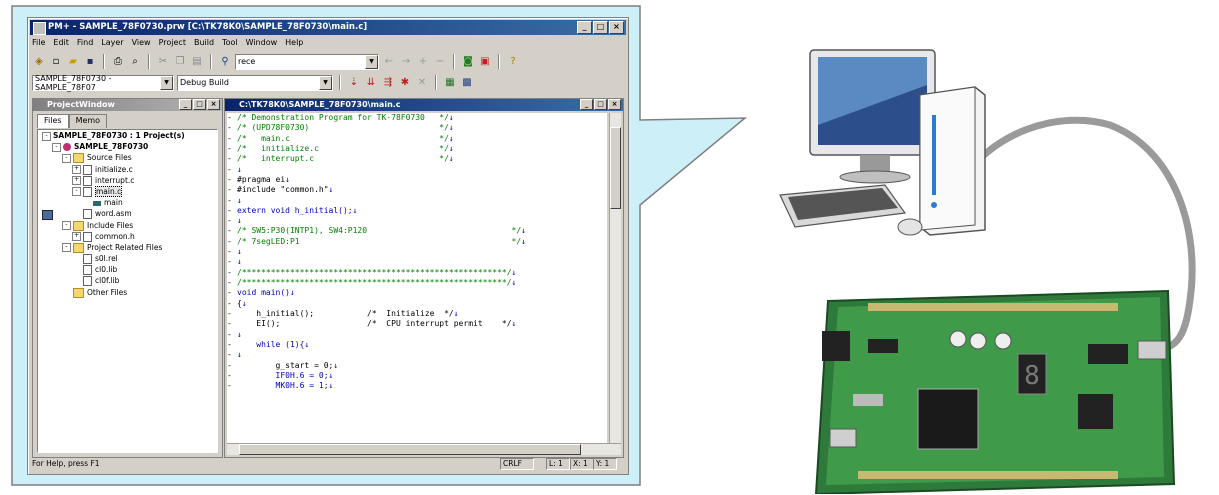 The height and width of the screenshot is (495, 1219). I want to click on menu-find: Find, so click(85, 43).